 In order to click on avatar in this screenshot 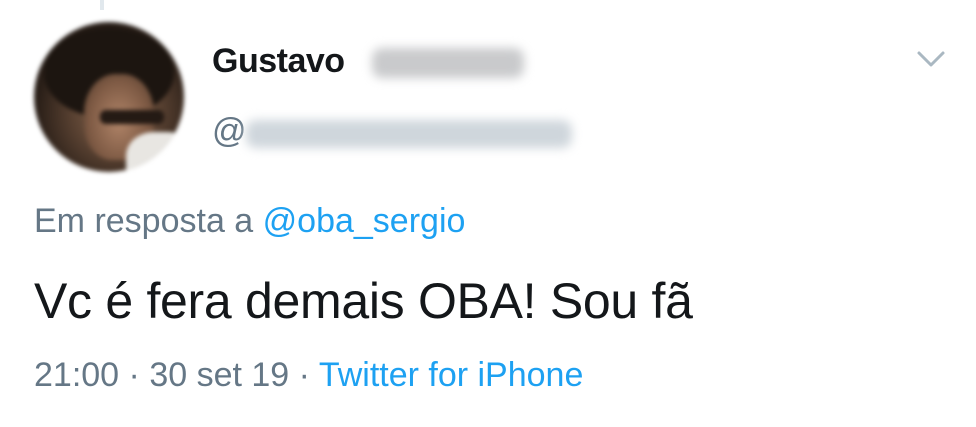, I will do `click(109, 97)`.